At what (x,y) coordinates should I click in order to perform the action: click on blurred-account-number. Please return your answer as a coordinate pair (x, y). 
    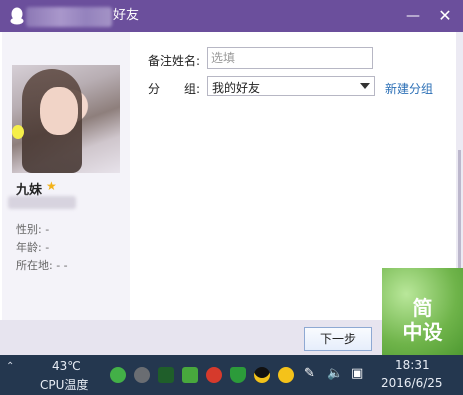
    Looking at the image, I should click on (42, 202).